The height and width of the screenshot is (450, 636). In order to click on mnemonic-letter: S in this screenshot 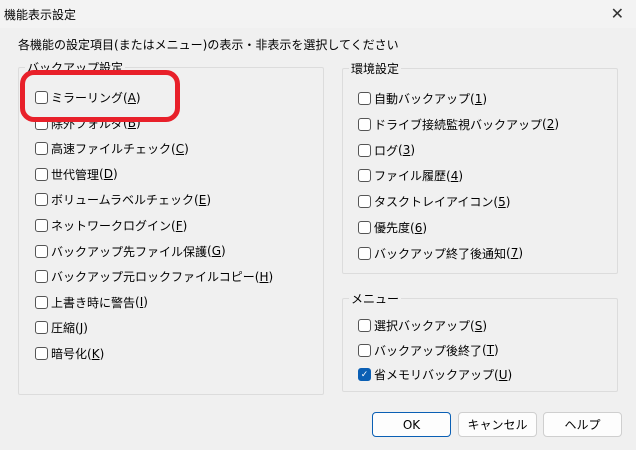, I will do `click(478, 325)`.